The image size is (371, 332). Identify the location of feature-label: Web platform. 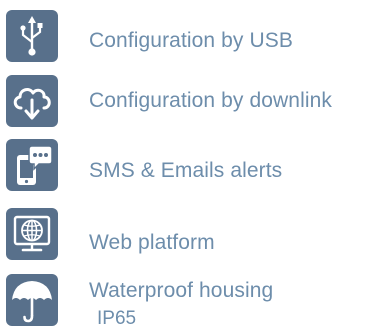
(152, 242).